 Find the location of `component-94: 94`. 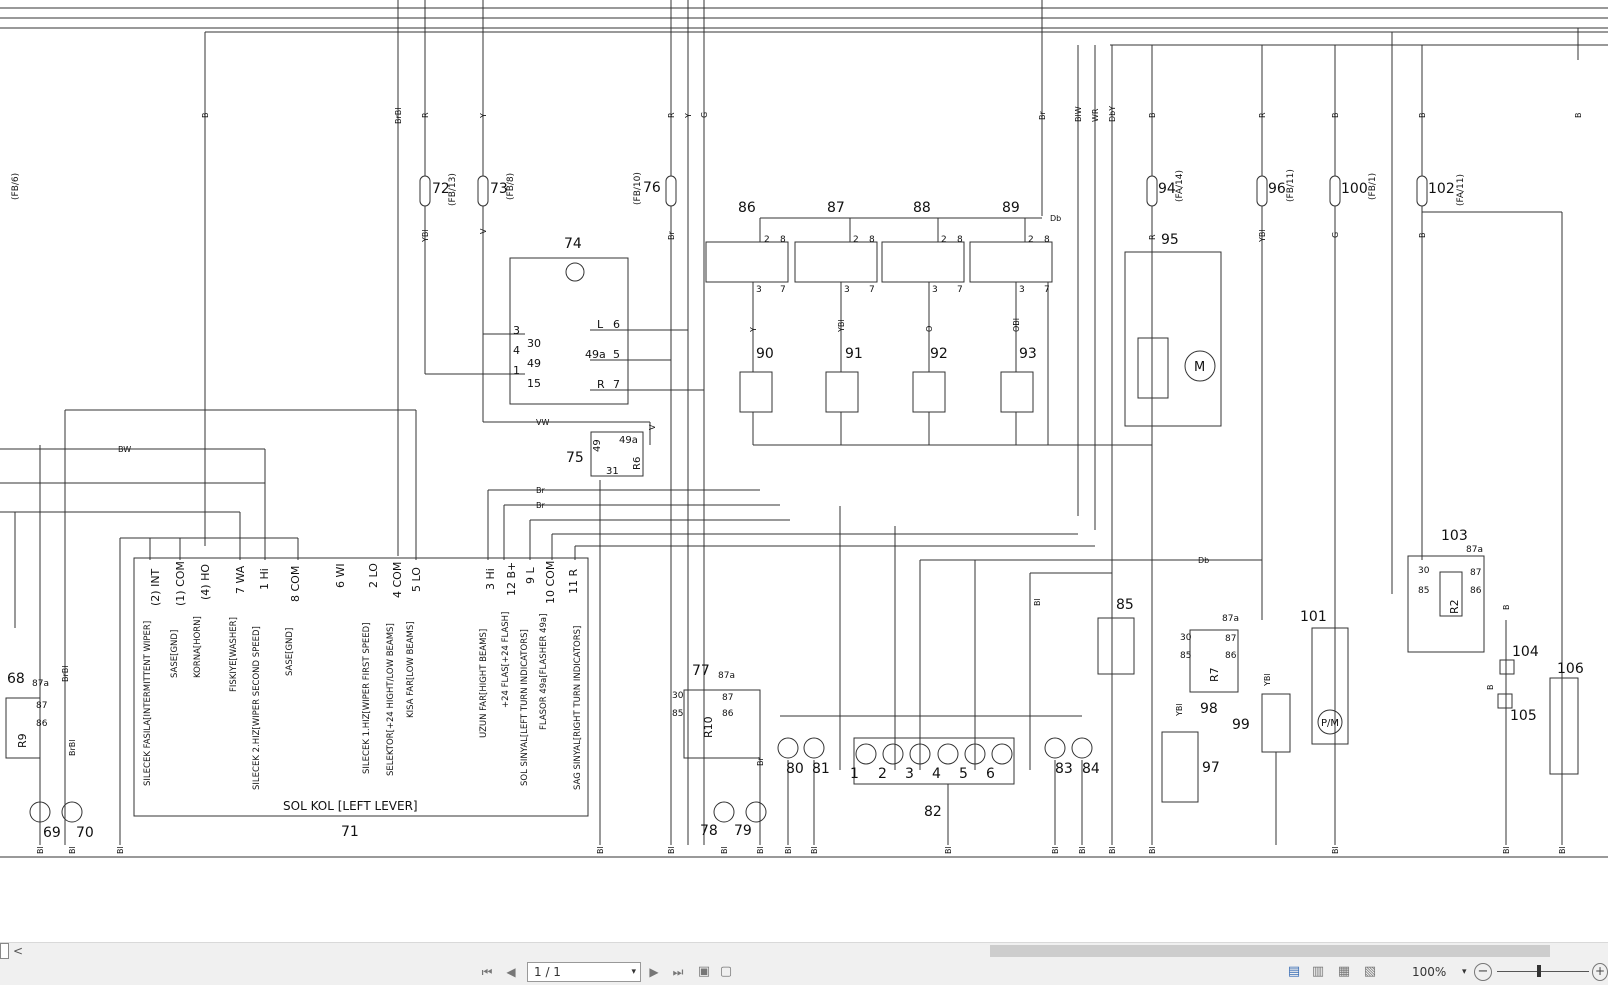

component-94: 94 is located at coordinates (1167, 189).